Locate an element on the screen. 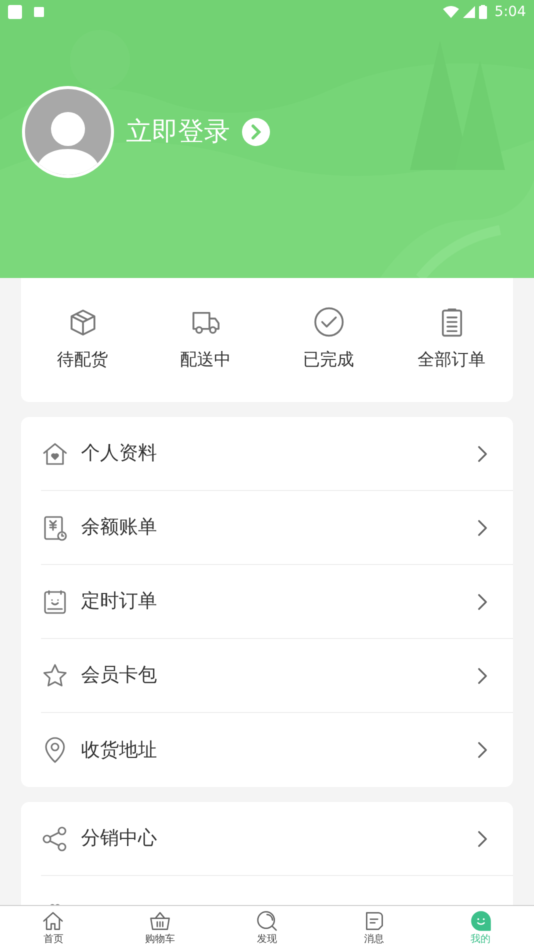  tab: 发现 is located at coordinates (267, 928).